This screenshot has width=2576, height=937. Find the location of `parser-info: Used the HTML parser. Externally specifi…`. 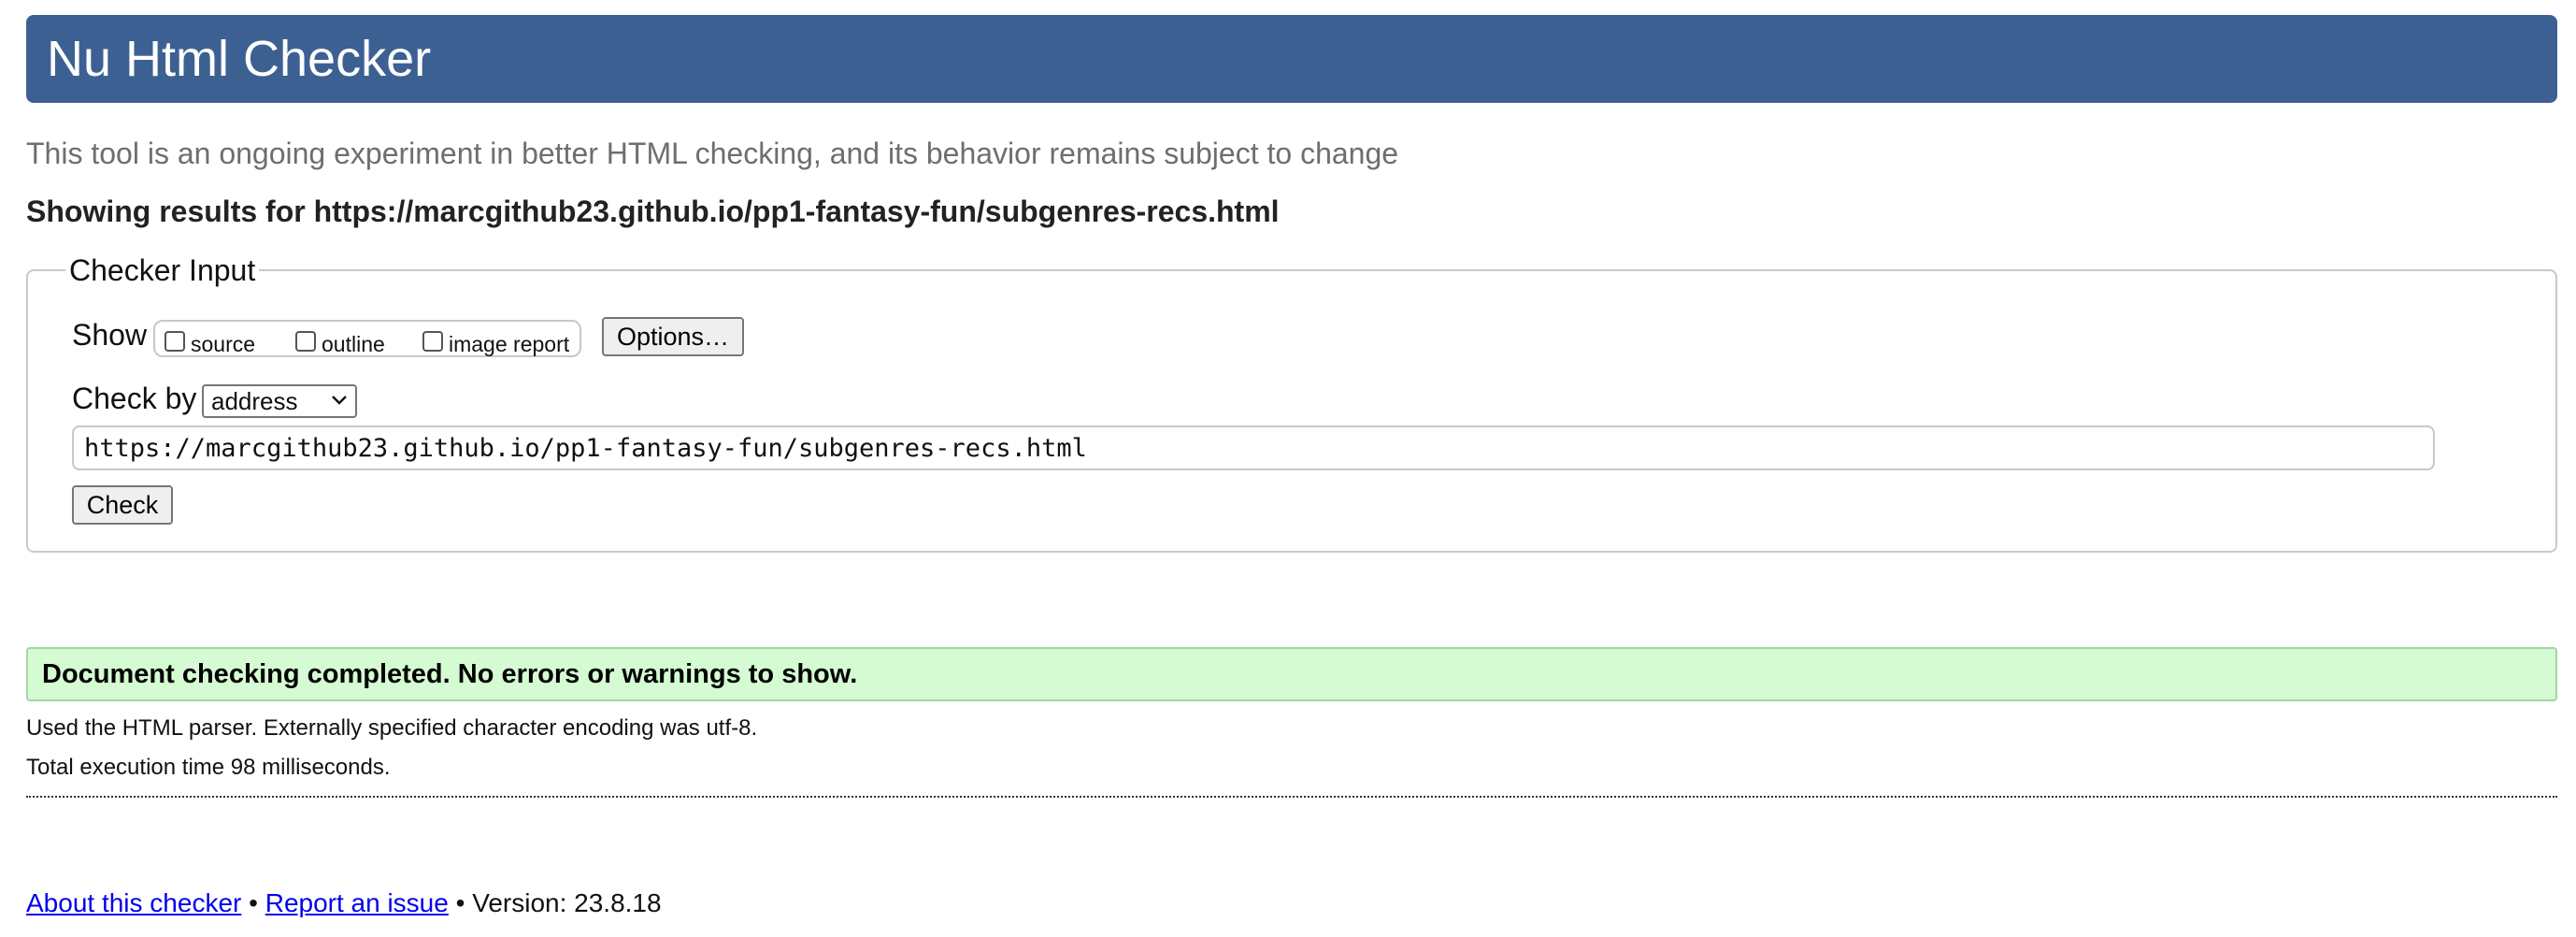

parser-info: Used the HTML parser. Externally specifi… is located at coordinates (392, 728).